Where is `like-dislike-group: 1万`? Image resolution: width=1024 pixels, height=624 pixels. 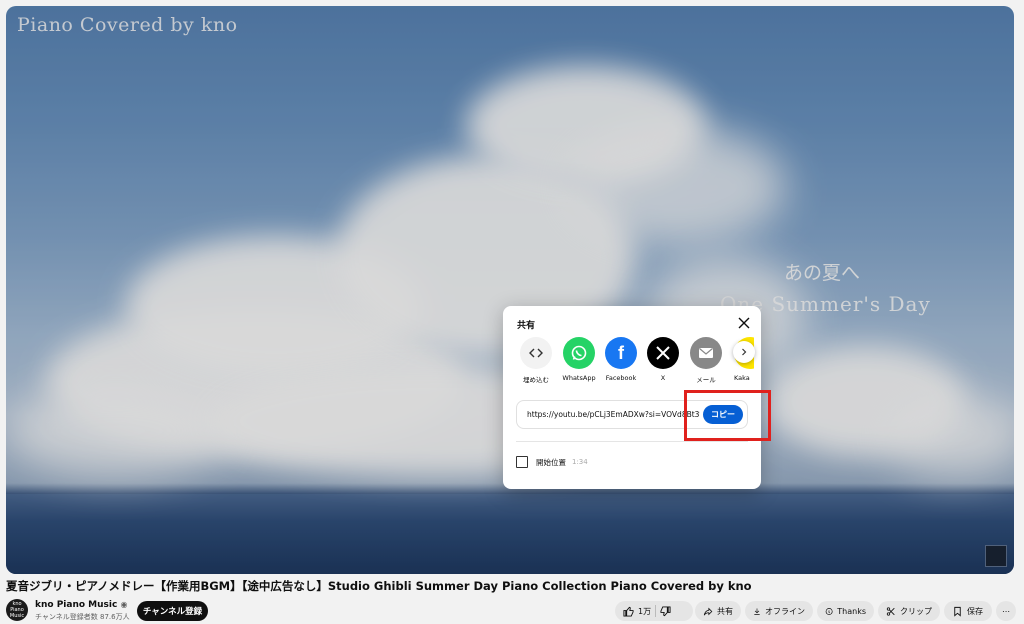 like-dislike-group: 1万 is located at coordinates (654, 611).